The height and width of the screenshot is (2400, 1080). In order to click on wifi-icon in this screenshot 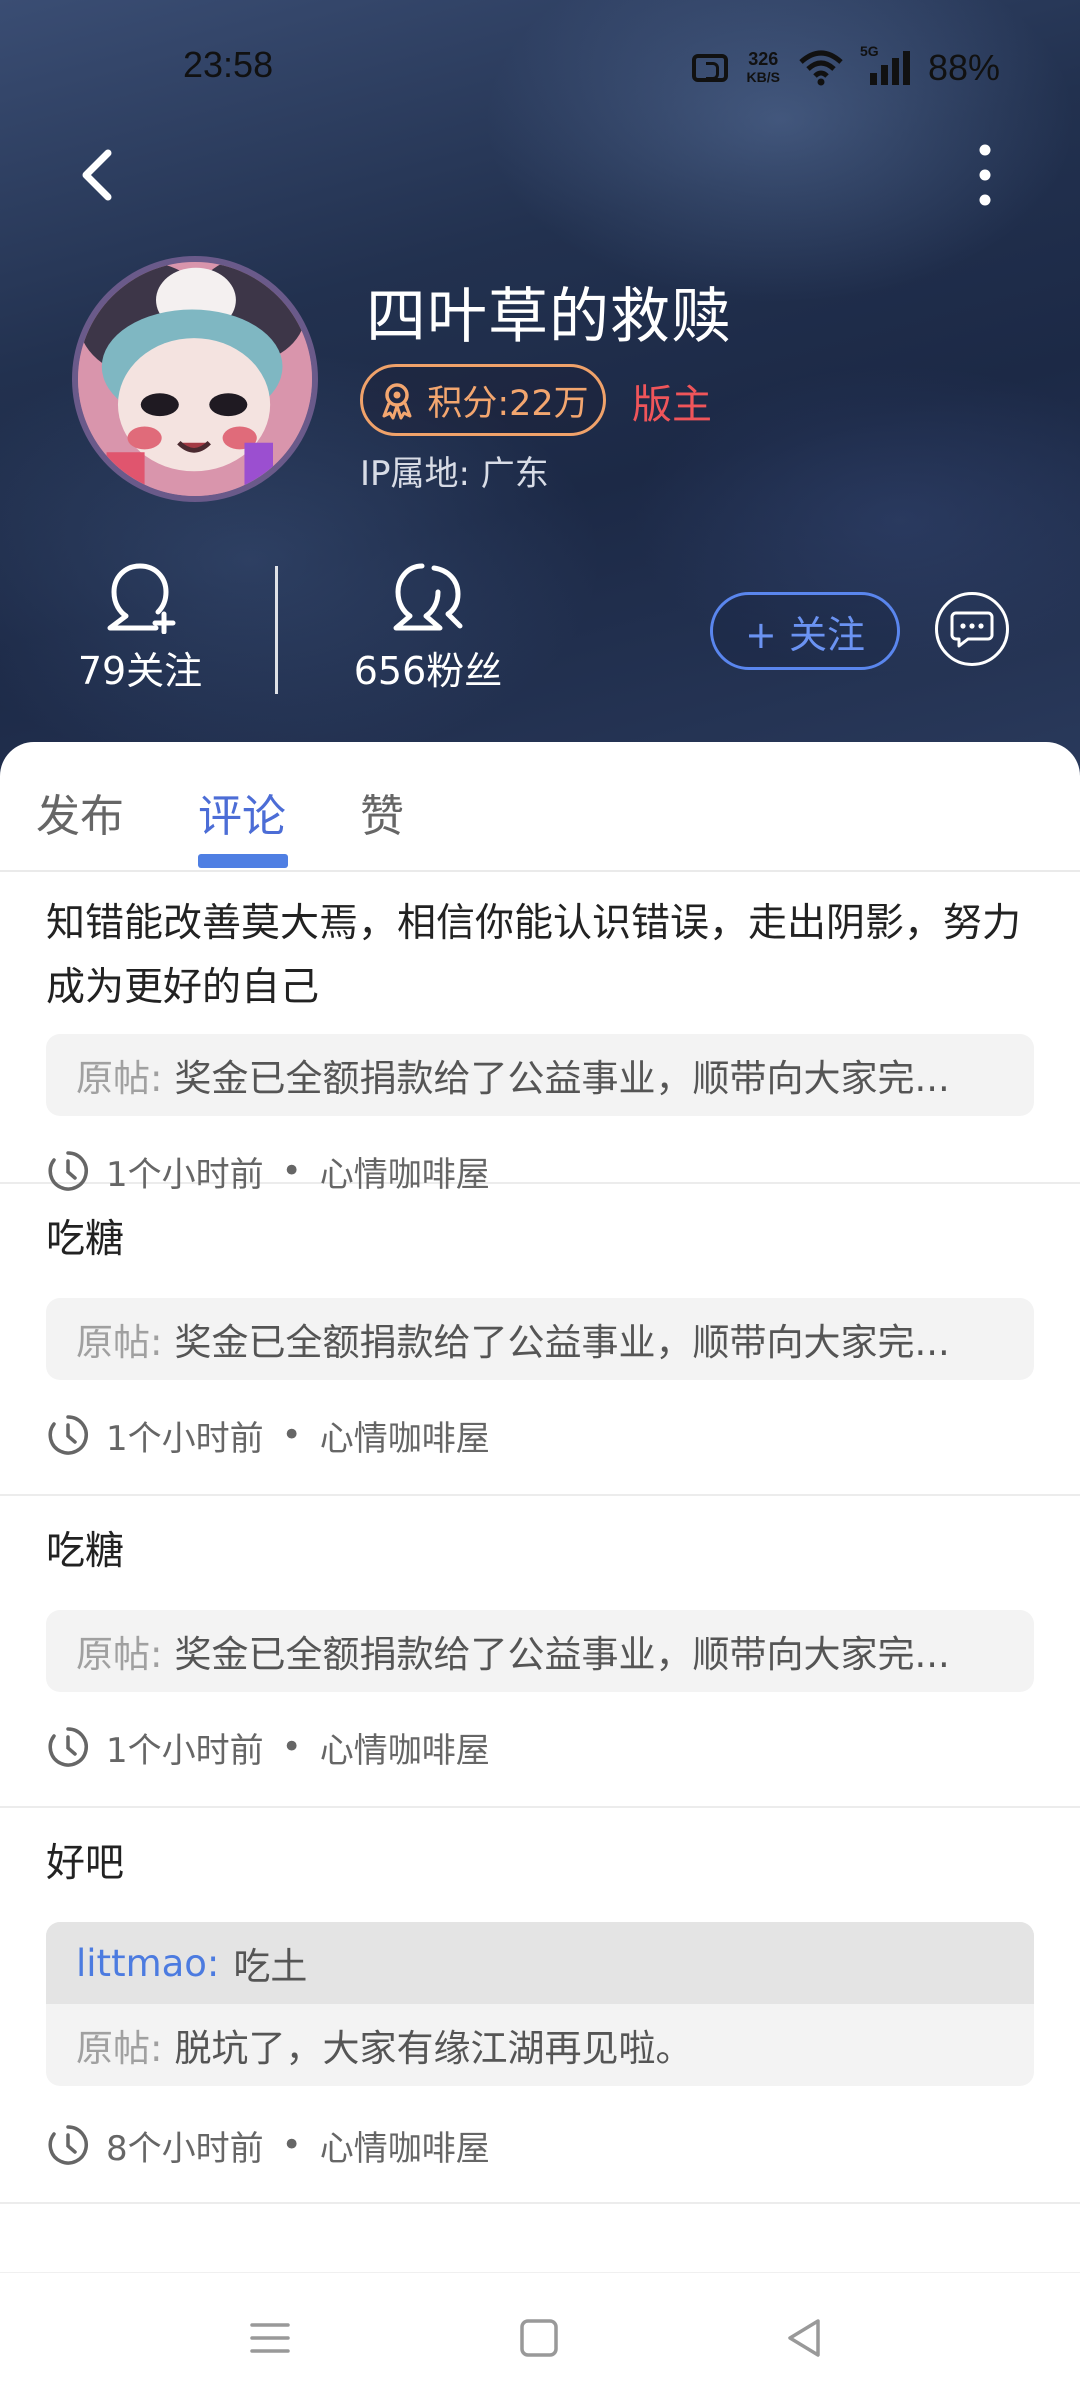, I will do `click(821, 68)`.